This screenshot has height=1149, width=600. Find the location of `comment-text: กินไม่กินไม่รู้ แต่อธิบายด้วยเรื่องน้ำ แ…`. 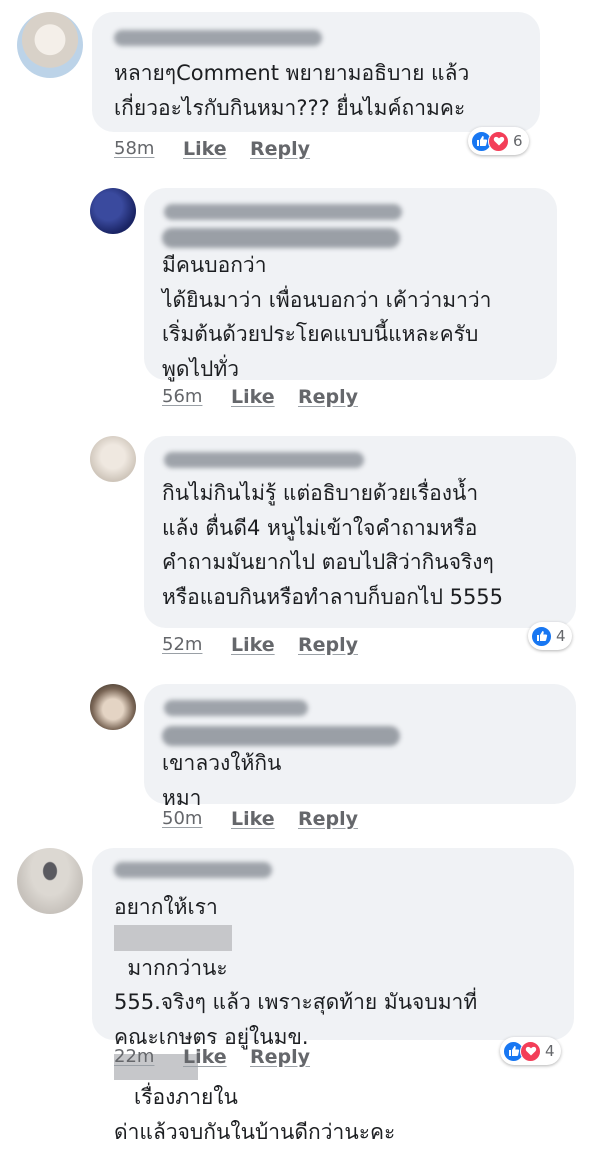

comment-text: กินไม่กินไม่รู้ แต่อธิบายด้วยเรื่องน้ำ แ… is located at coordinates (333, 545).